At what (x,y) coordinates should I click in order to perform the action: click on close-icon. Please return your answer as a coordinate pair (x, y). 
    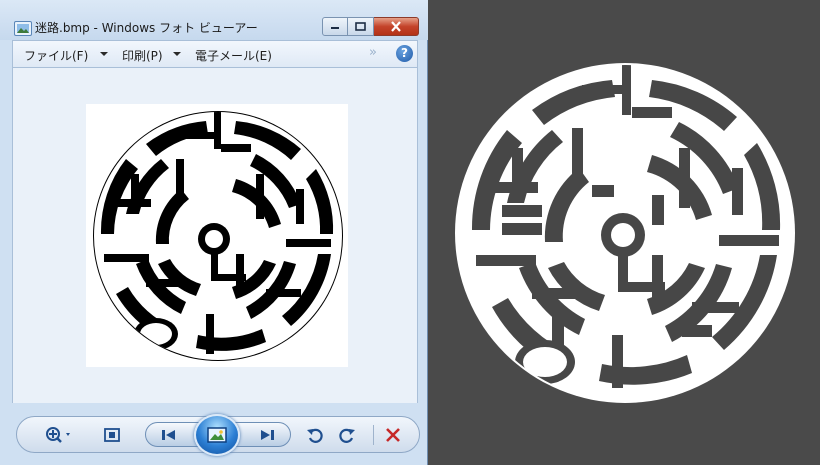
    Looking at the image, I should click on (396, 26).